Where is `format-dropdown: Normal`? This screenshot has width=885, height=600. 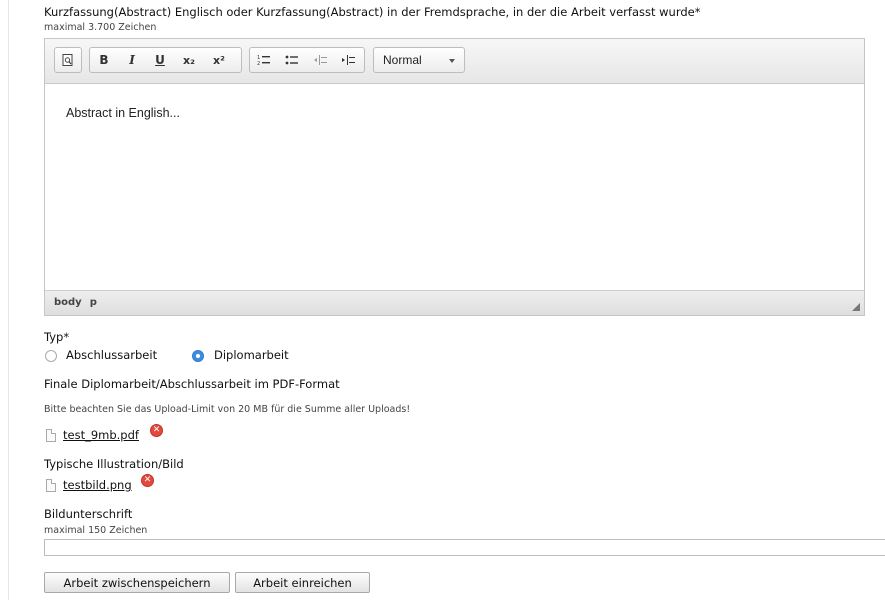
format-dropdown: Normal is located at coordinates (419, 60).